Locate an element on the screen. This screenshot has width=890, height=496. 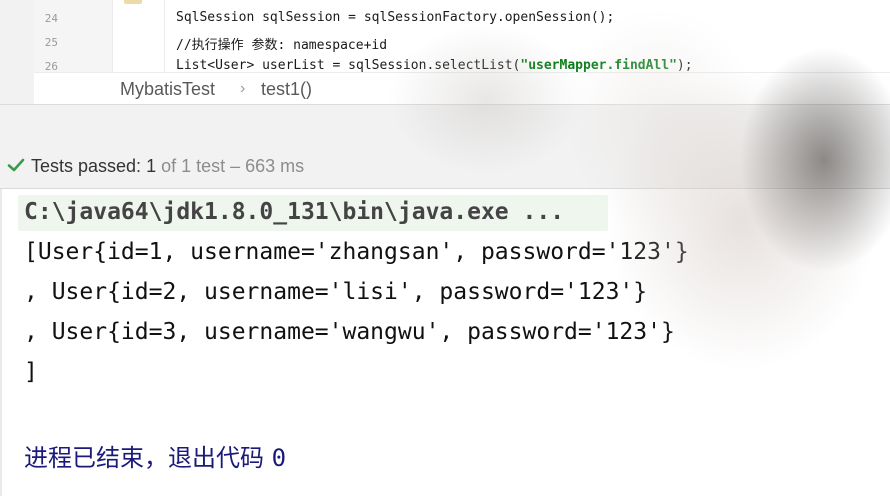
code-text: ); is located at coordinates (684, 65).